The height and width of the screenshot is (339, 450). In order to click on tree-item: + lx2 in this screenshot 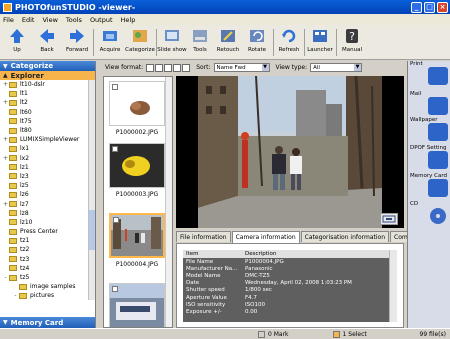, I will do `click(47, 158)`.